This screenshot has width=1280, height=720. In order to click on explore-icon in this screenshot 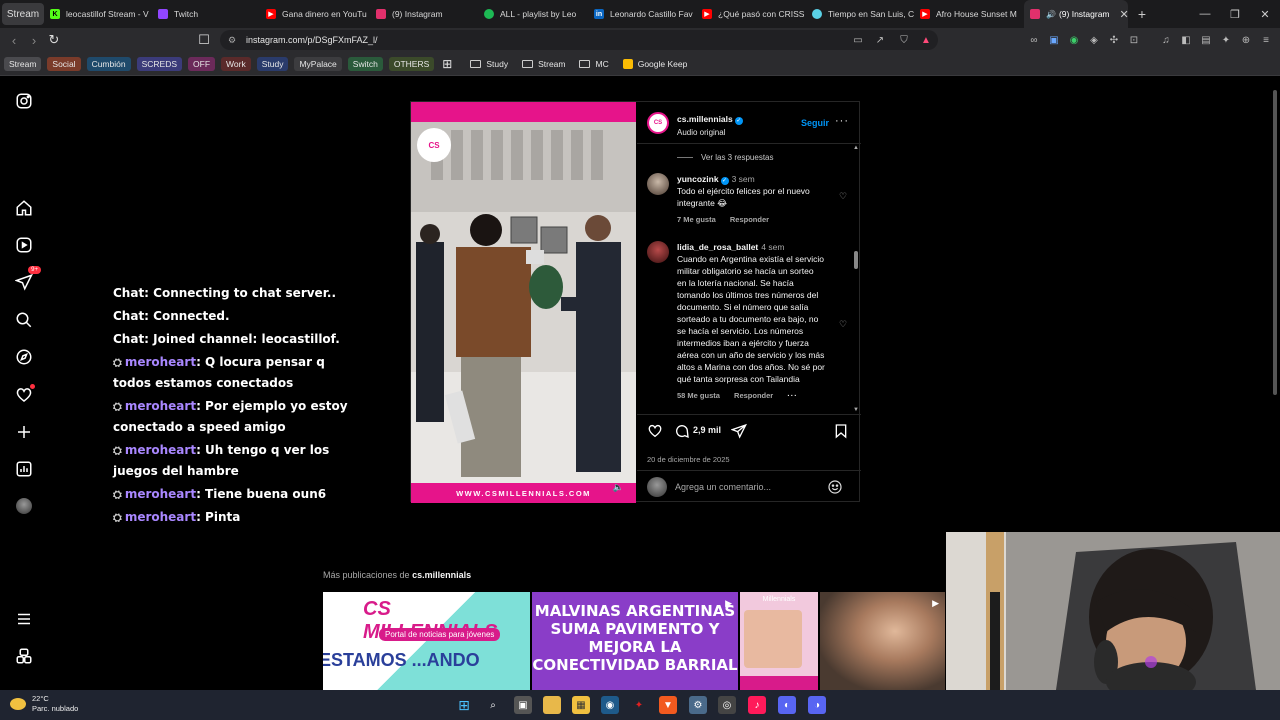, I will do `click(24, 357)`.